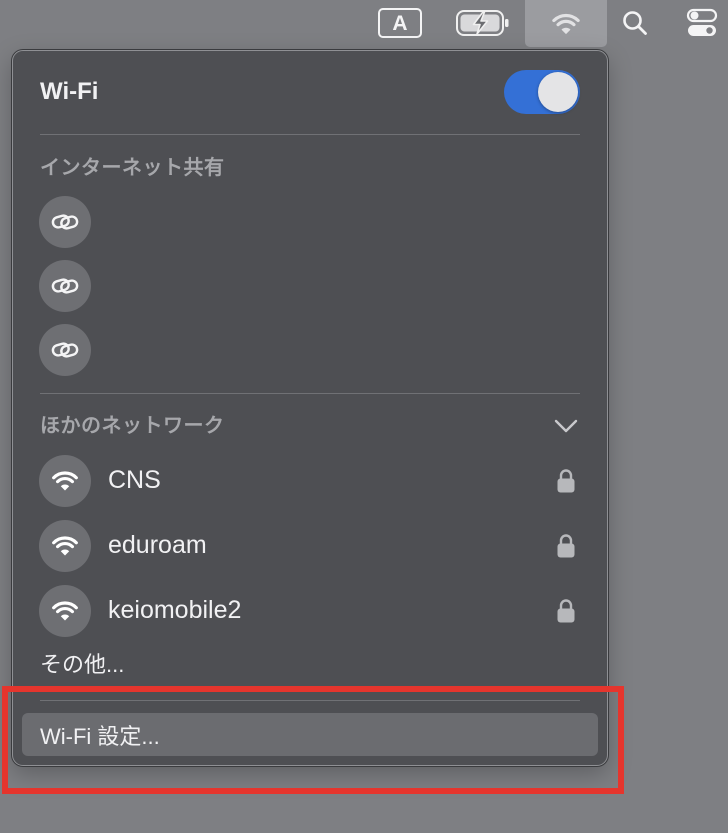 The image size is (728, 833). I want to click on input-source-letter: A, so click(400, 23).